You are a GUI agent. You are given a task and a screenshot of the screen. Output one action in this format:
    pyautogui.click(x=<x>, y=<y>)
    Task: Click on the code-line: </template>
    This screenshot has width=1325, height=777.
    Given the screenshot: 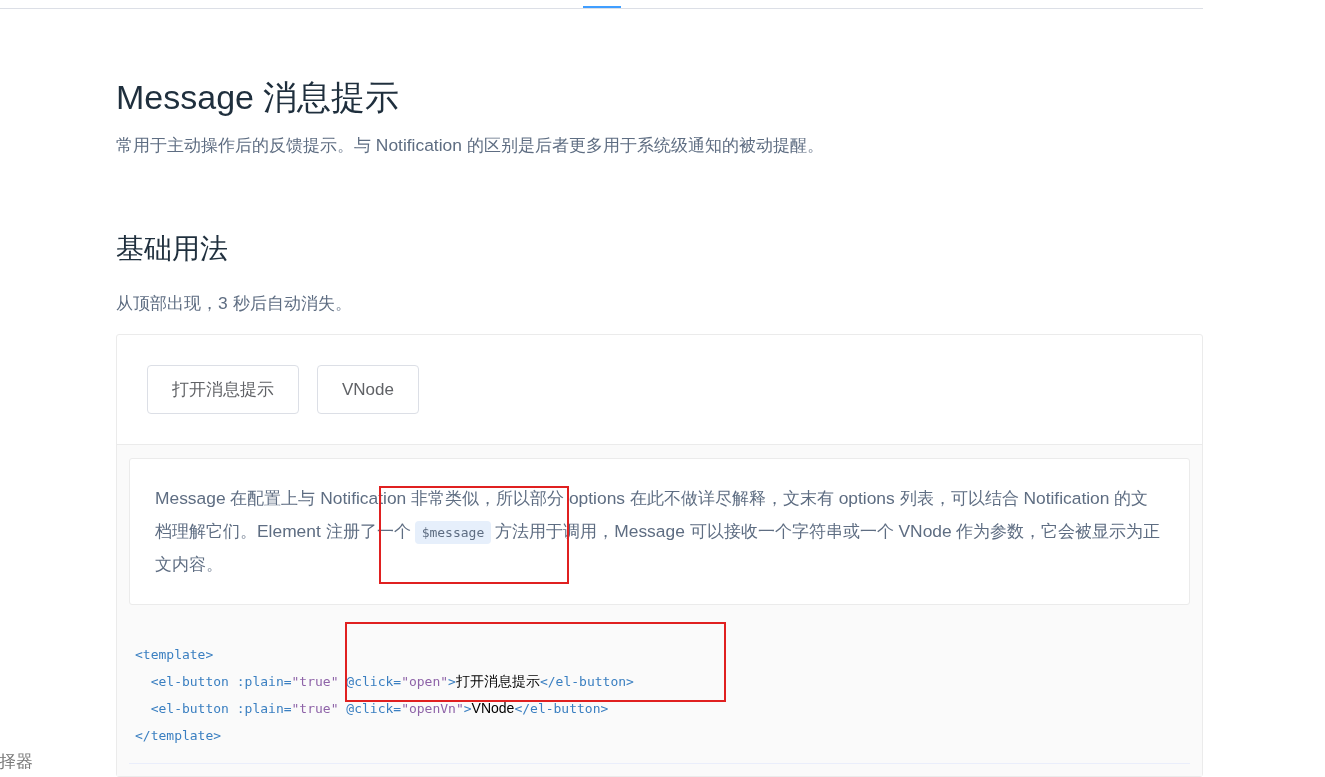 What is the action you would take?
    pyautogui.click(x=179, y=736)
    